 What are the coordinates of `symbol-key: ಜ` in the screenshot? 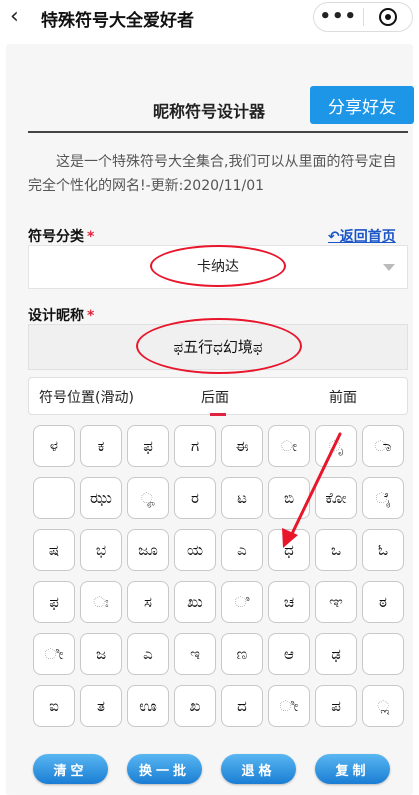 It's located at (101, 654).